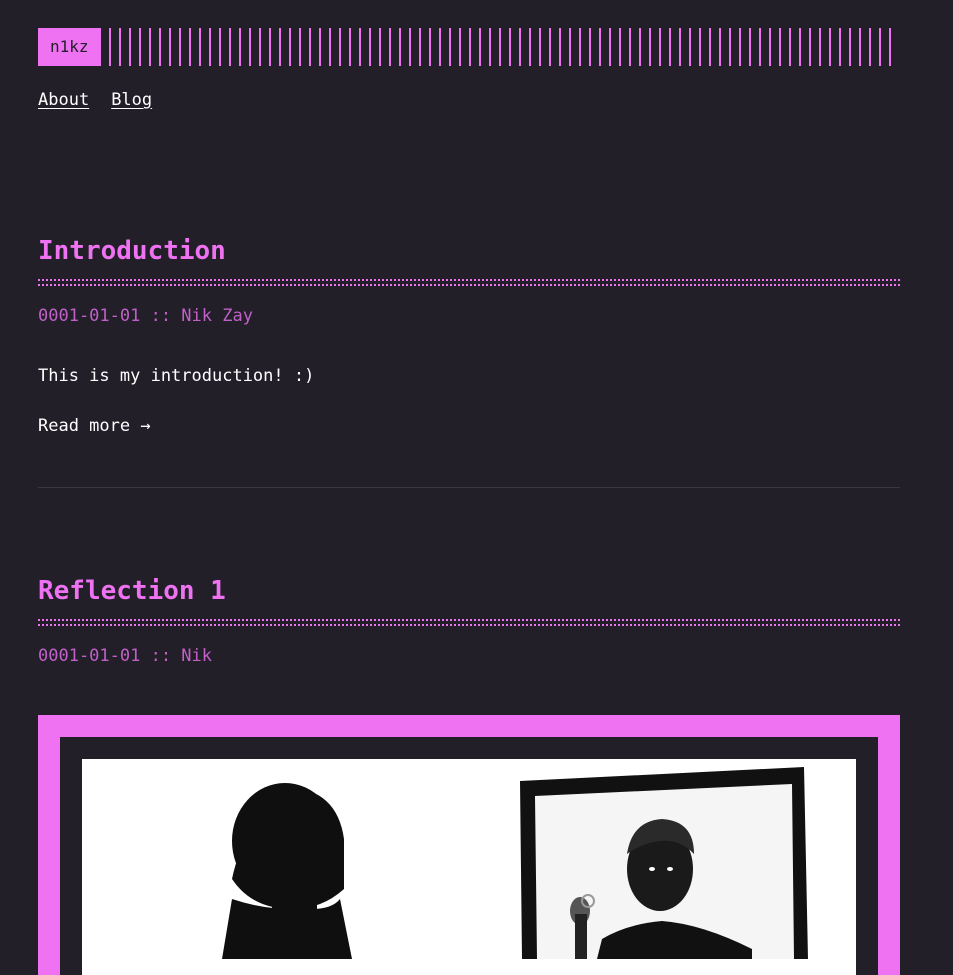 The image size is (953, 975). What do you see at coordinates (69, 47) in the screenshot?
I see `site-logo: n1kz` at bounding box center [69, 47].